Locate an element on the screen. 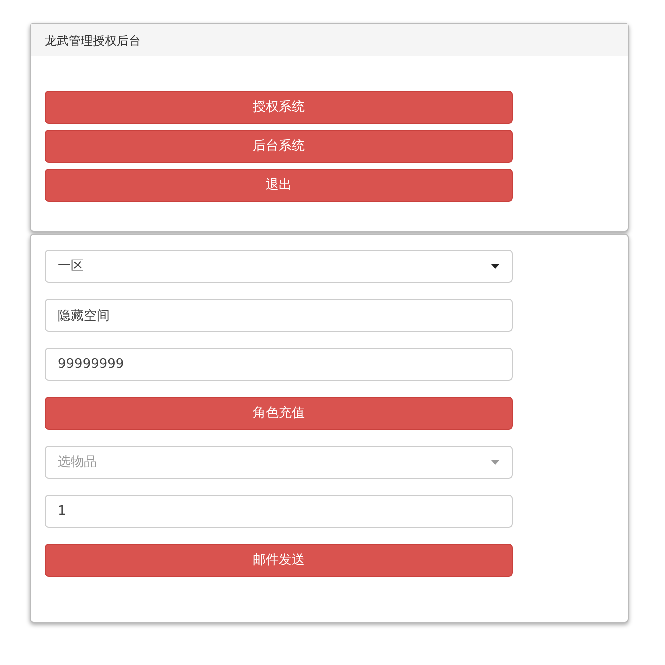 This screenshot has width=665, height=665. input-field: 隐藏空间 is located at coordinates (279, 315).